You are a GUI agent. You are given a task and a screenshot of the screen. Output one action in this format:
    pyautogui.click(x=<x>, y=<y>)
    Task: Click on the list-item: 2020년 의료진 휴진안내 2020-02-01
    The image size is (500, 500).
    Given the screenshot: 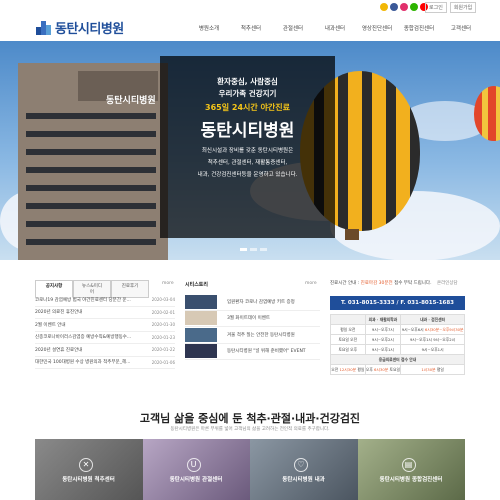 What is the action you would take?
    pyautogui.click(x=105, y=313)
    